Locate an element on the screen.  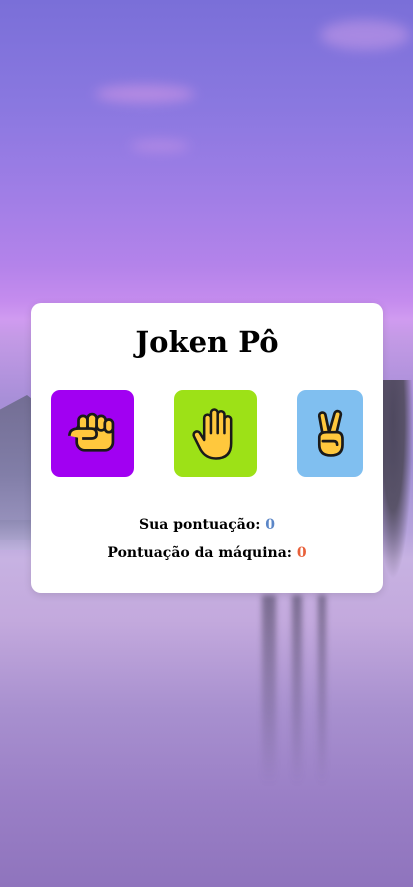
fist-icon is located at coordinates (90, 432).